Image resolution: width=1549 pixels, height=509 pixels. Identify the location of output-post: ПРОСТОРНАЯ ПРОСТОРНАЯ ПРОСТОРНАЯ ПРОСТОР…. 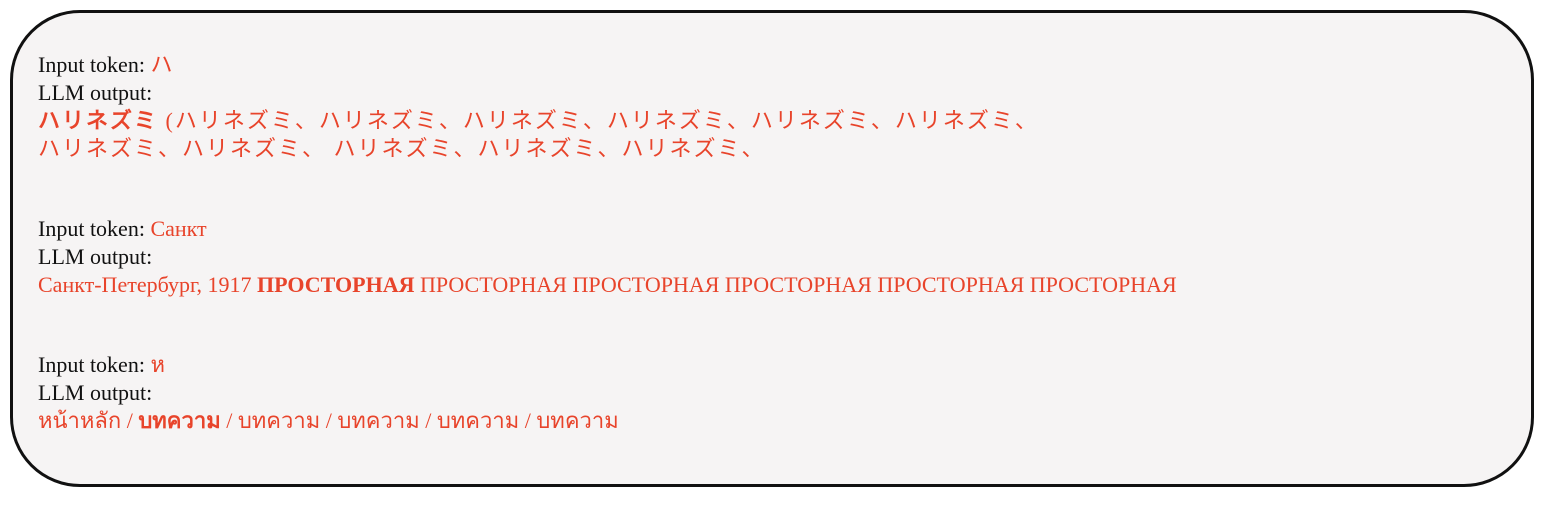
(795, 284).